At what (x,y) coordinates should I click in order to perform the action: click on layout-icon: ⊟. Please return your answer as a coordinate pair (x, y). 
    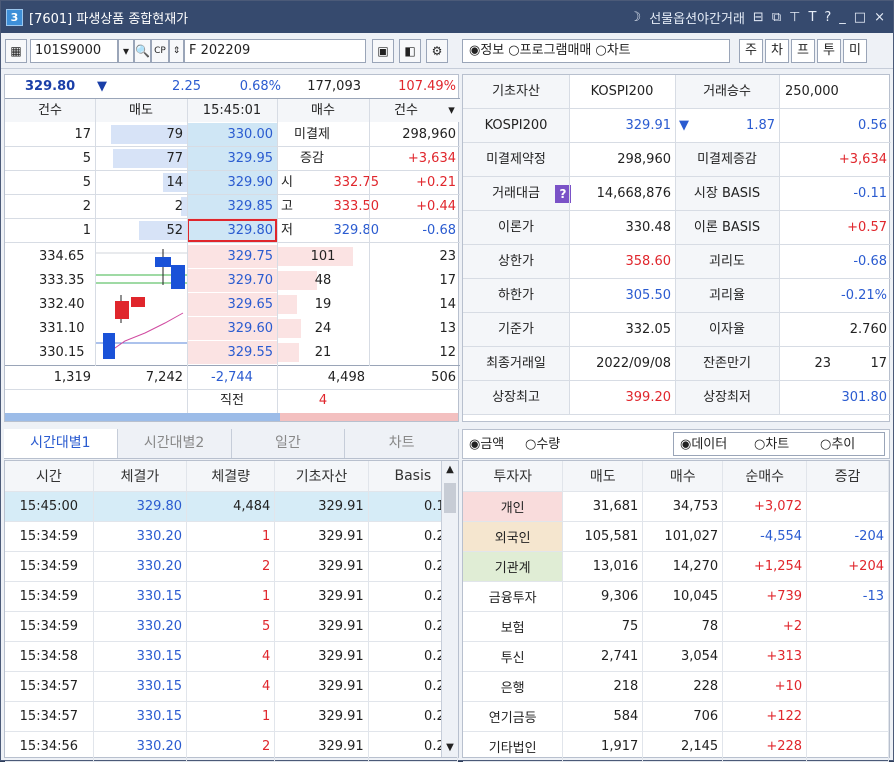
    Looking at the image, I should click on (758, 17).